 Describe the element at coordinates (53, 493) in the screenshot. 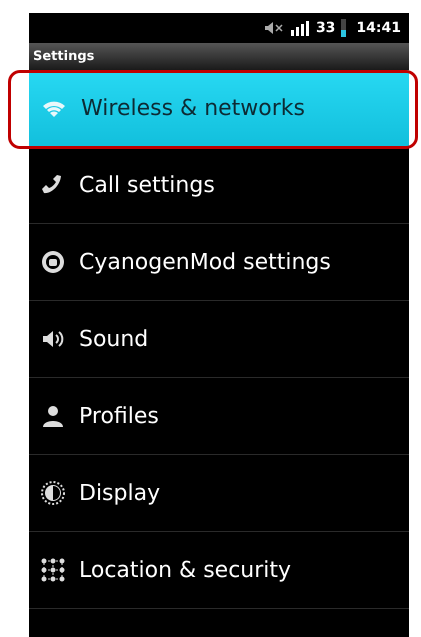

I see `brightness-icon` at that location.